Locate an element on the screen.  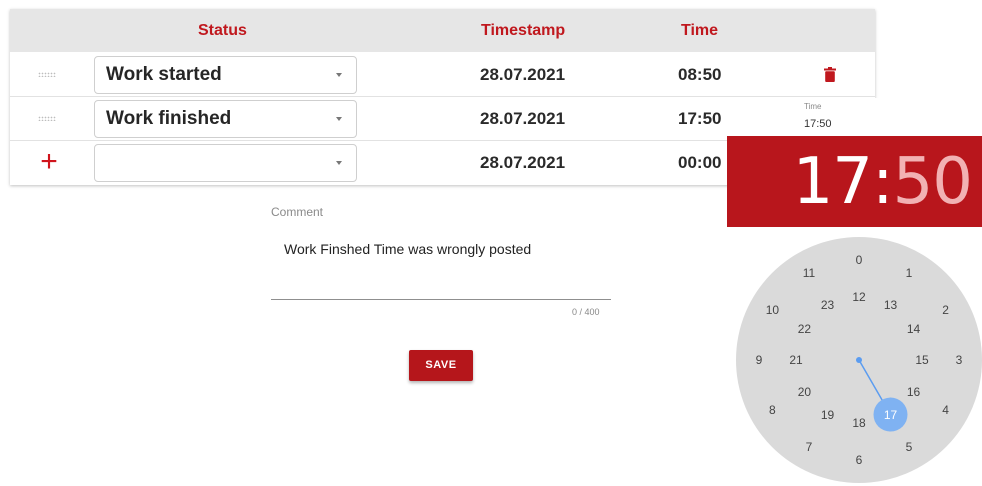
clock-hour-9: 9 is located at coordinates (759, 360).